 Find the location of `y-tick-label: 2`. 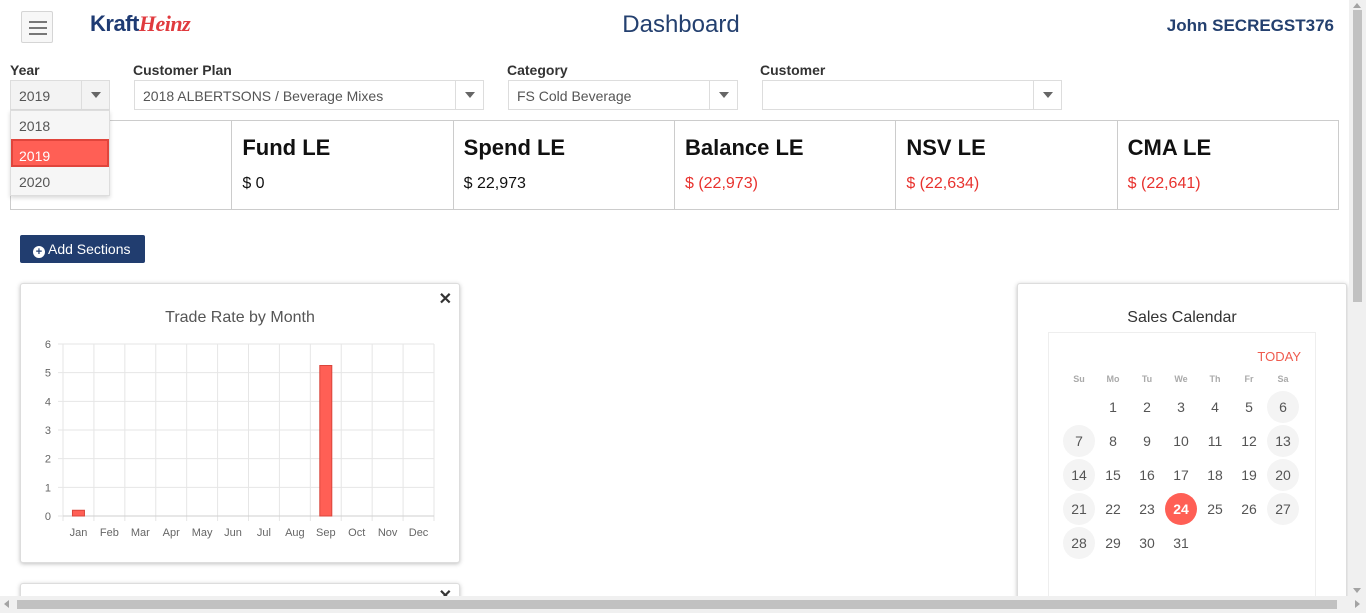

y-tick-label: 2 is located at coordinates (48, 460).